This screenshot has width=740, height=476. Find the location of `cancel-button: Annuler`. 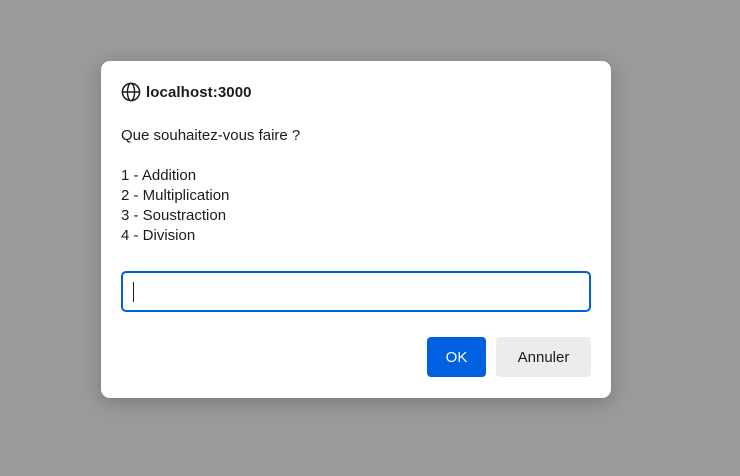

cancel-button: Annuler is located at coordinates (543, 357).